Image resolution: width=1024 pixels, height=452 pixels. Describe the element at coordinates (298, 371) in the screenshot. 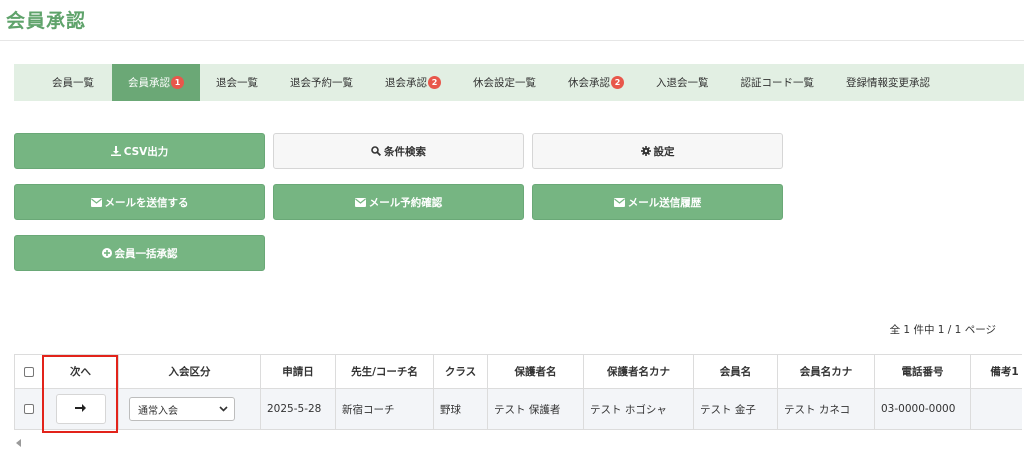

I see `header-apply-date: 申請日` at that location.